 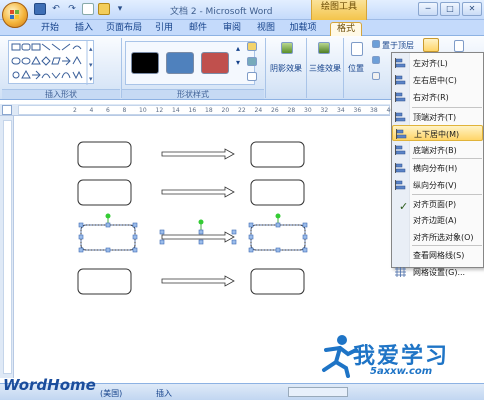 I want to click on insert-shapes-group-label: 插入形状, so click(x=61, y=94).